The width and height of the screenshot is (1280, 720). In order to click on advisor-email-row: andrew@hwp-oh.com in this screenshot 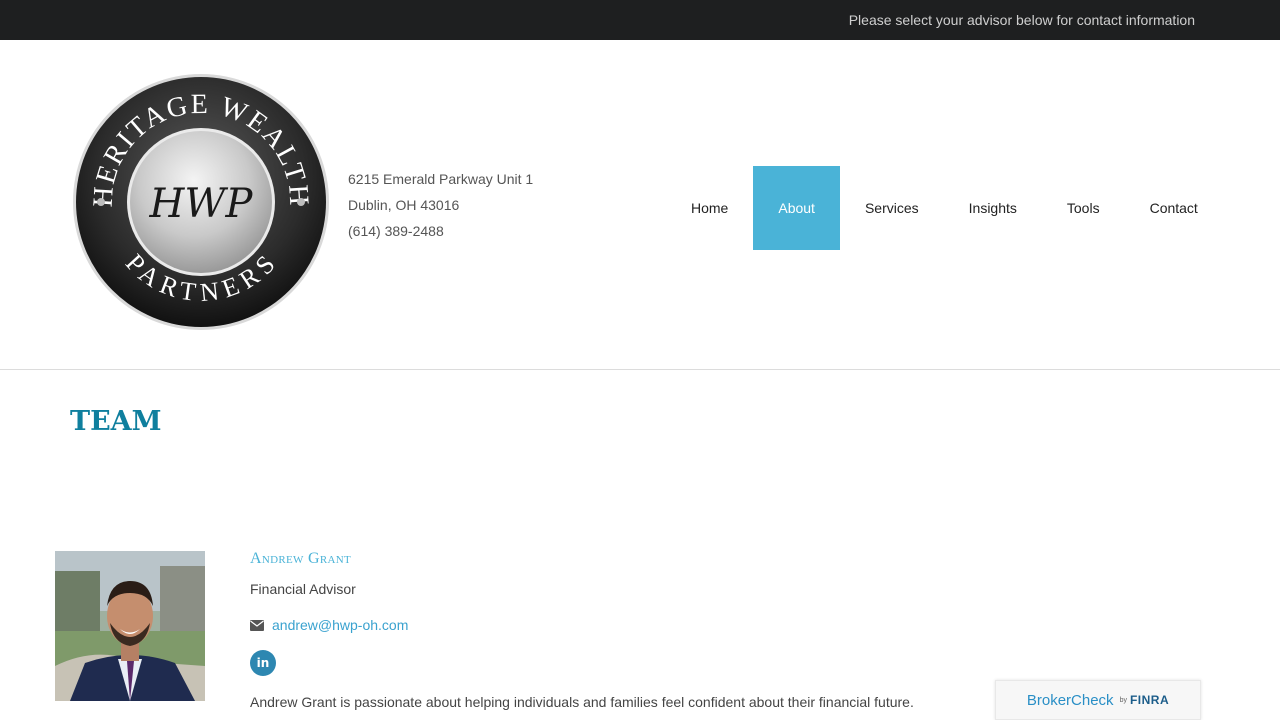, I will do `click(329, 625)`.